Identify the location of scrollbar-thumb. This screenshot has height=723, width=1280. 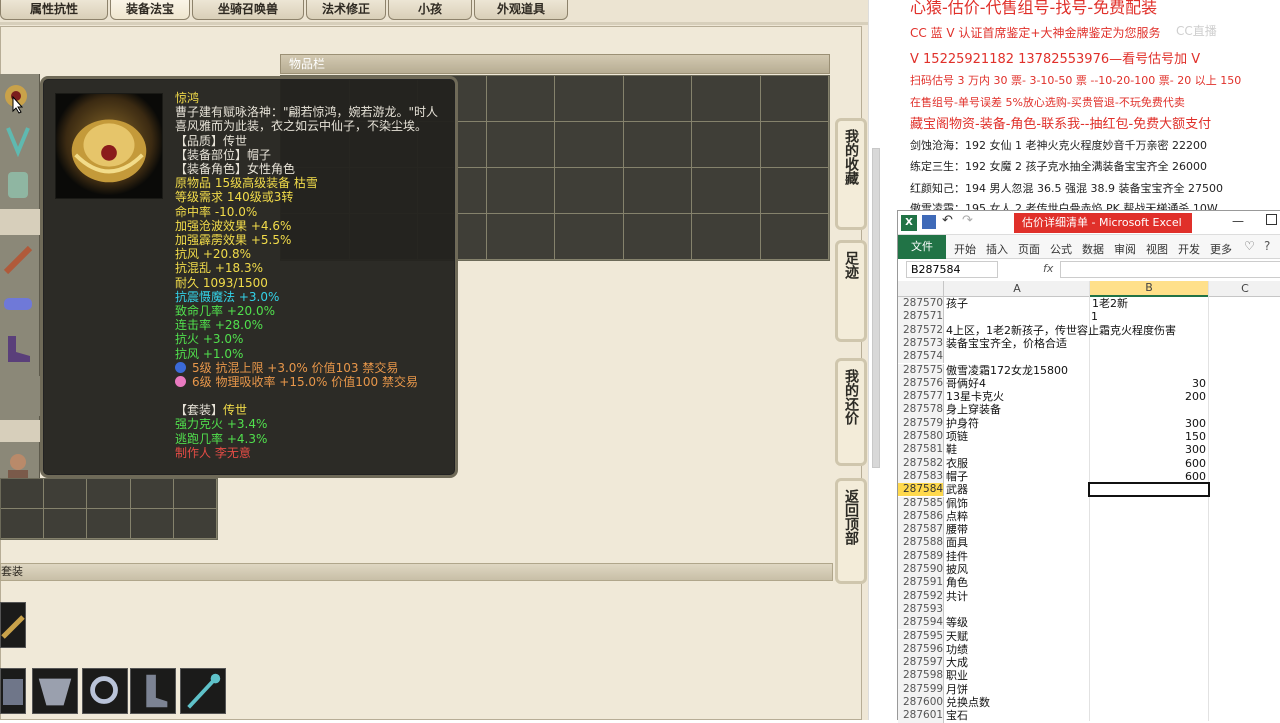
(876, 308).